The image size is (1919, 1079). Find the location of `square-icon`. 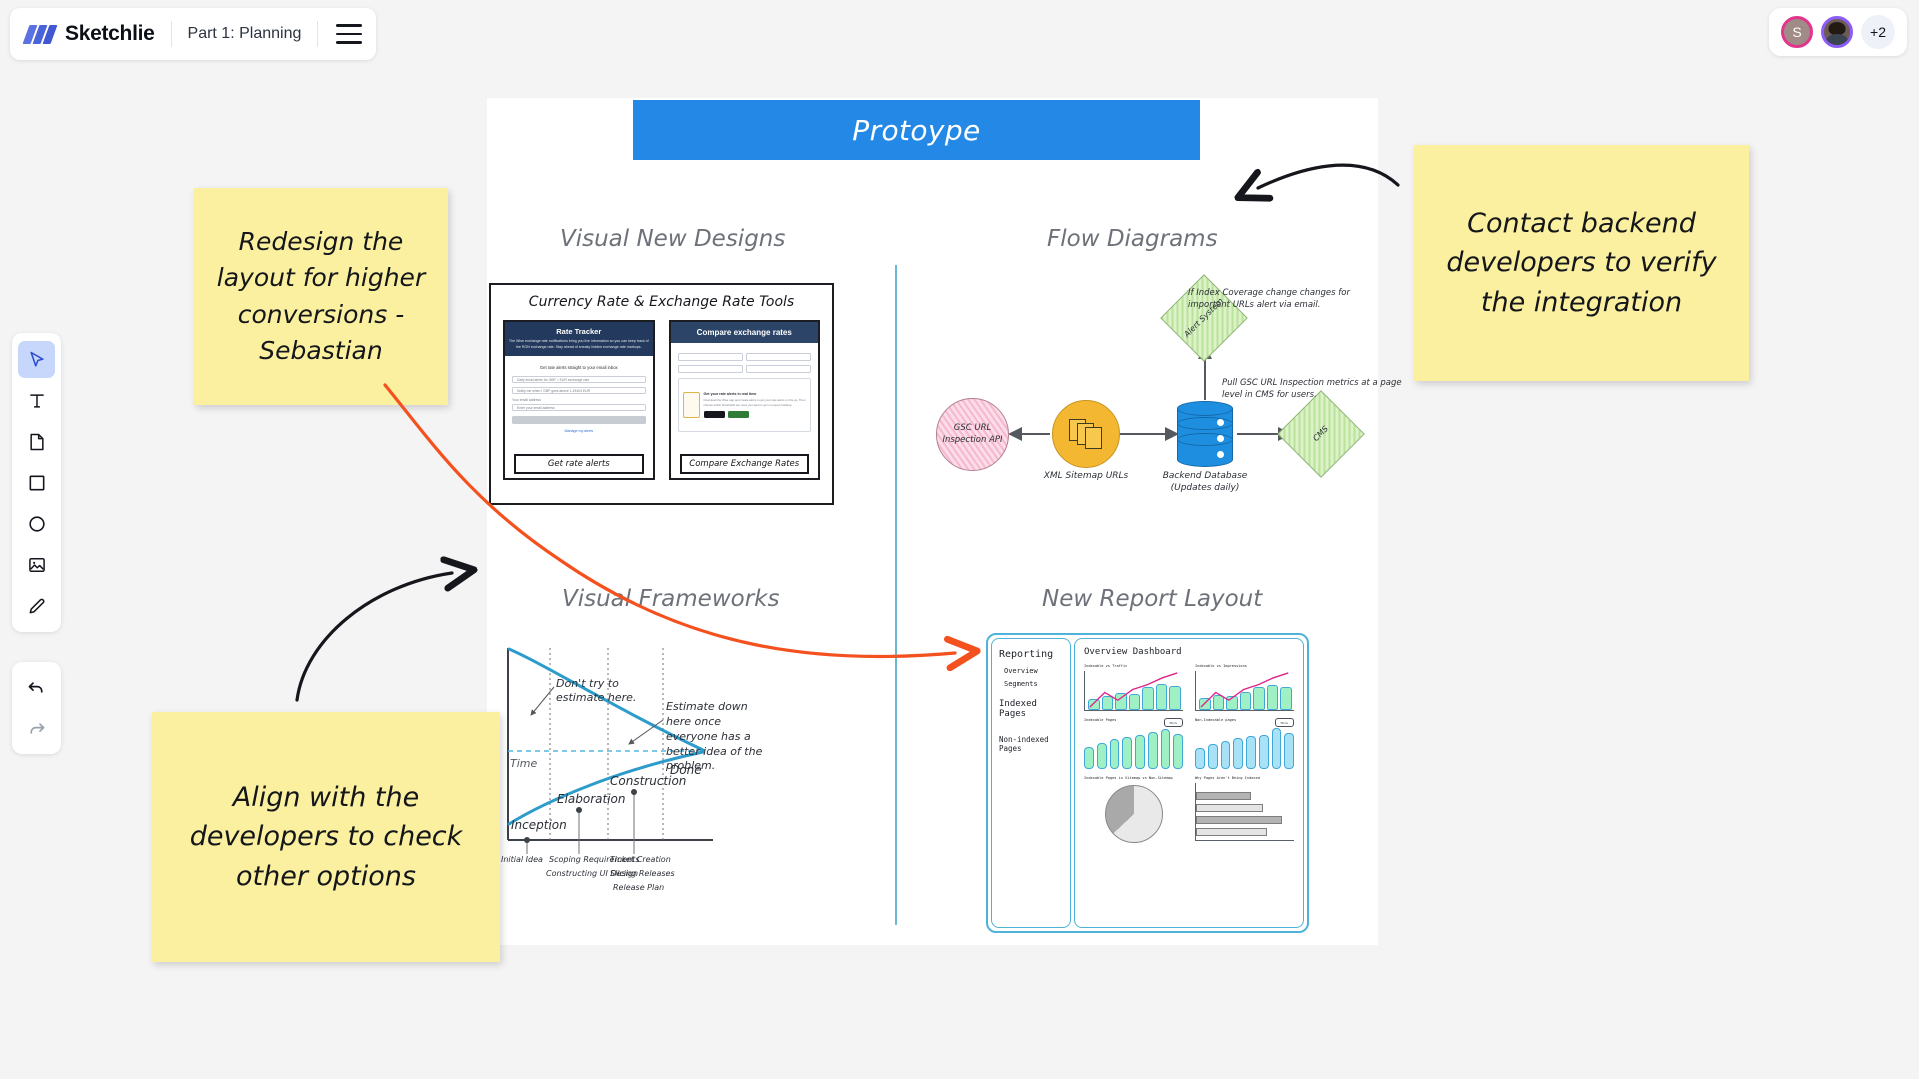

square-icon is located at coordinates (36, 482).